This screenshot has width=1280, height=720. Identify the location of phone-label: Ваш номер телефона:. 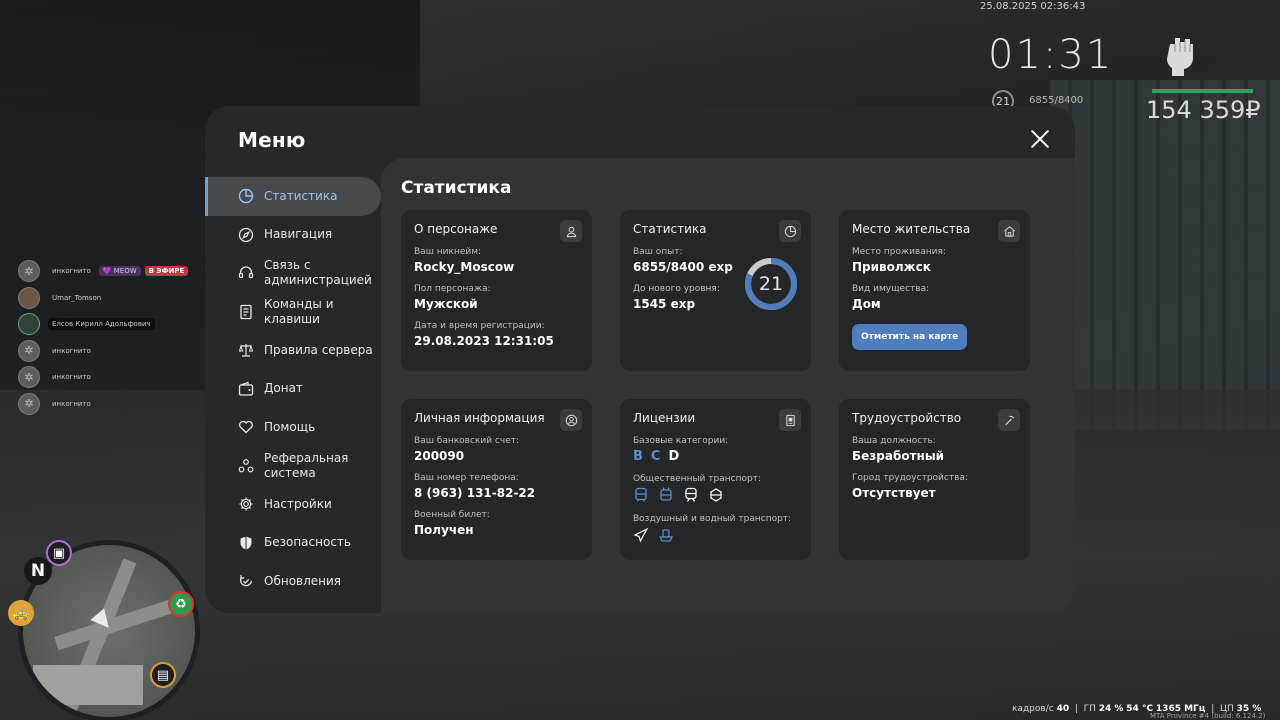
(466, 478).